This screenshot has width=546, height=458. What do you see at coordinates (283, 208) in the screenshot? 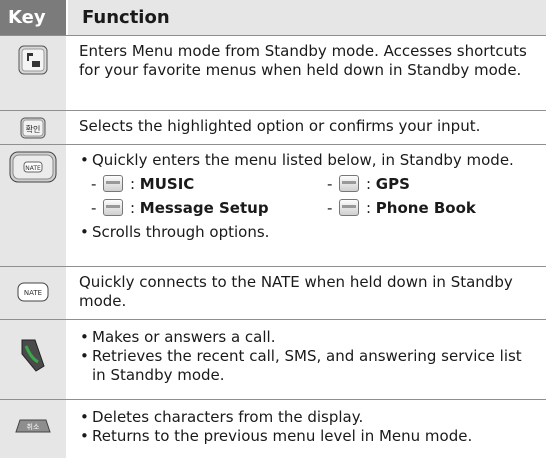
I see `shortcut-row: - : Message Setup - : Phone Book` at bounding box center [283, 208].